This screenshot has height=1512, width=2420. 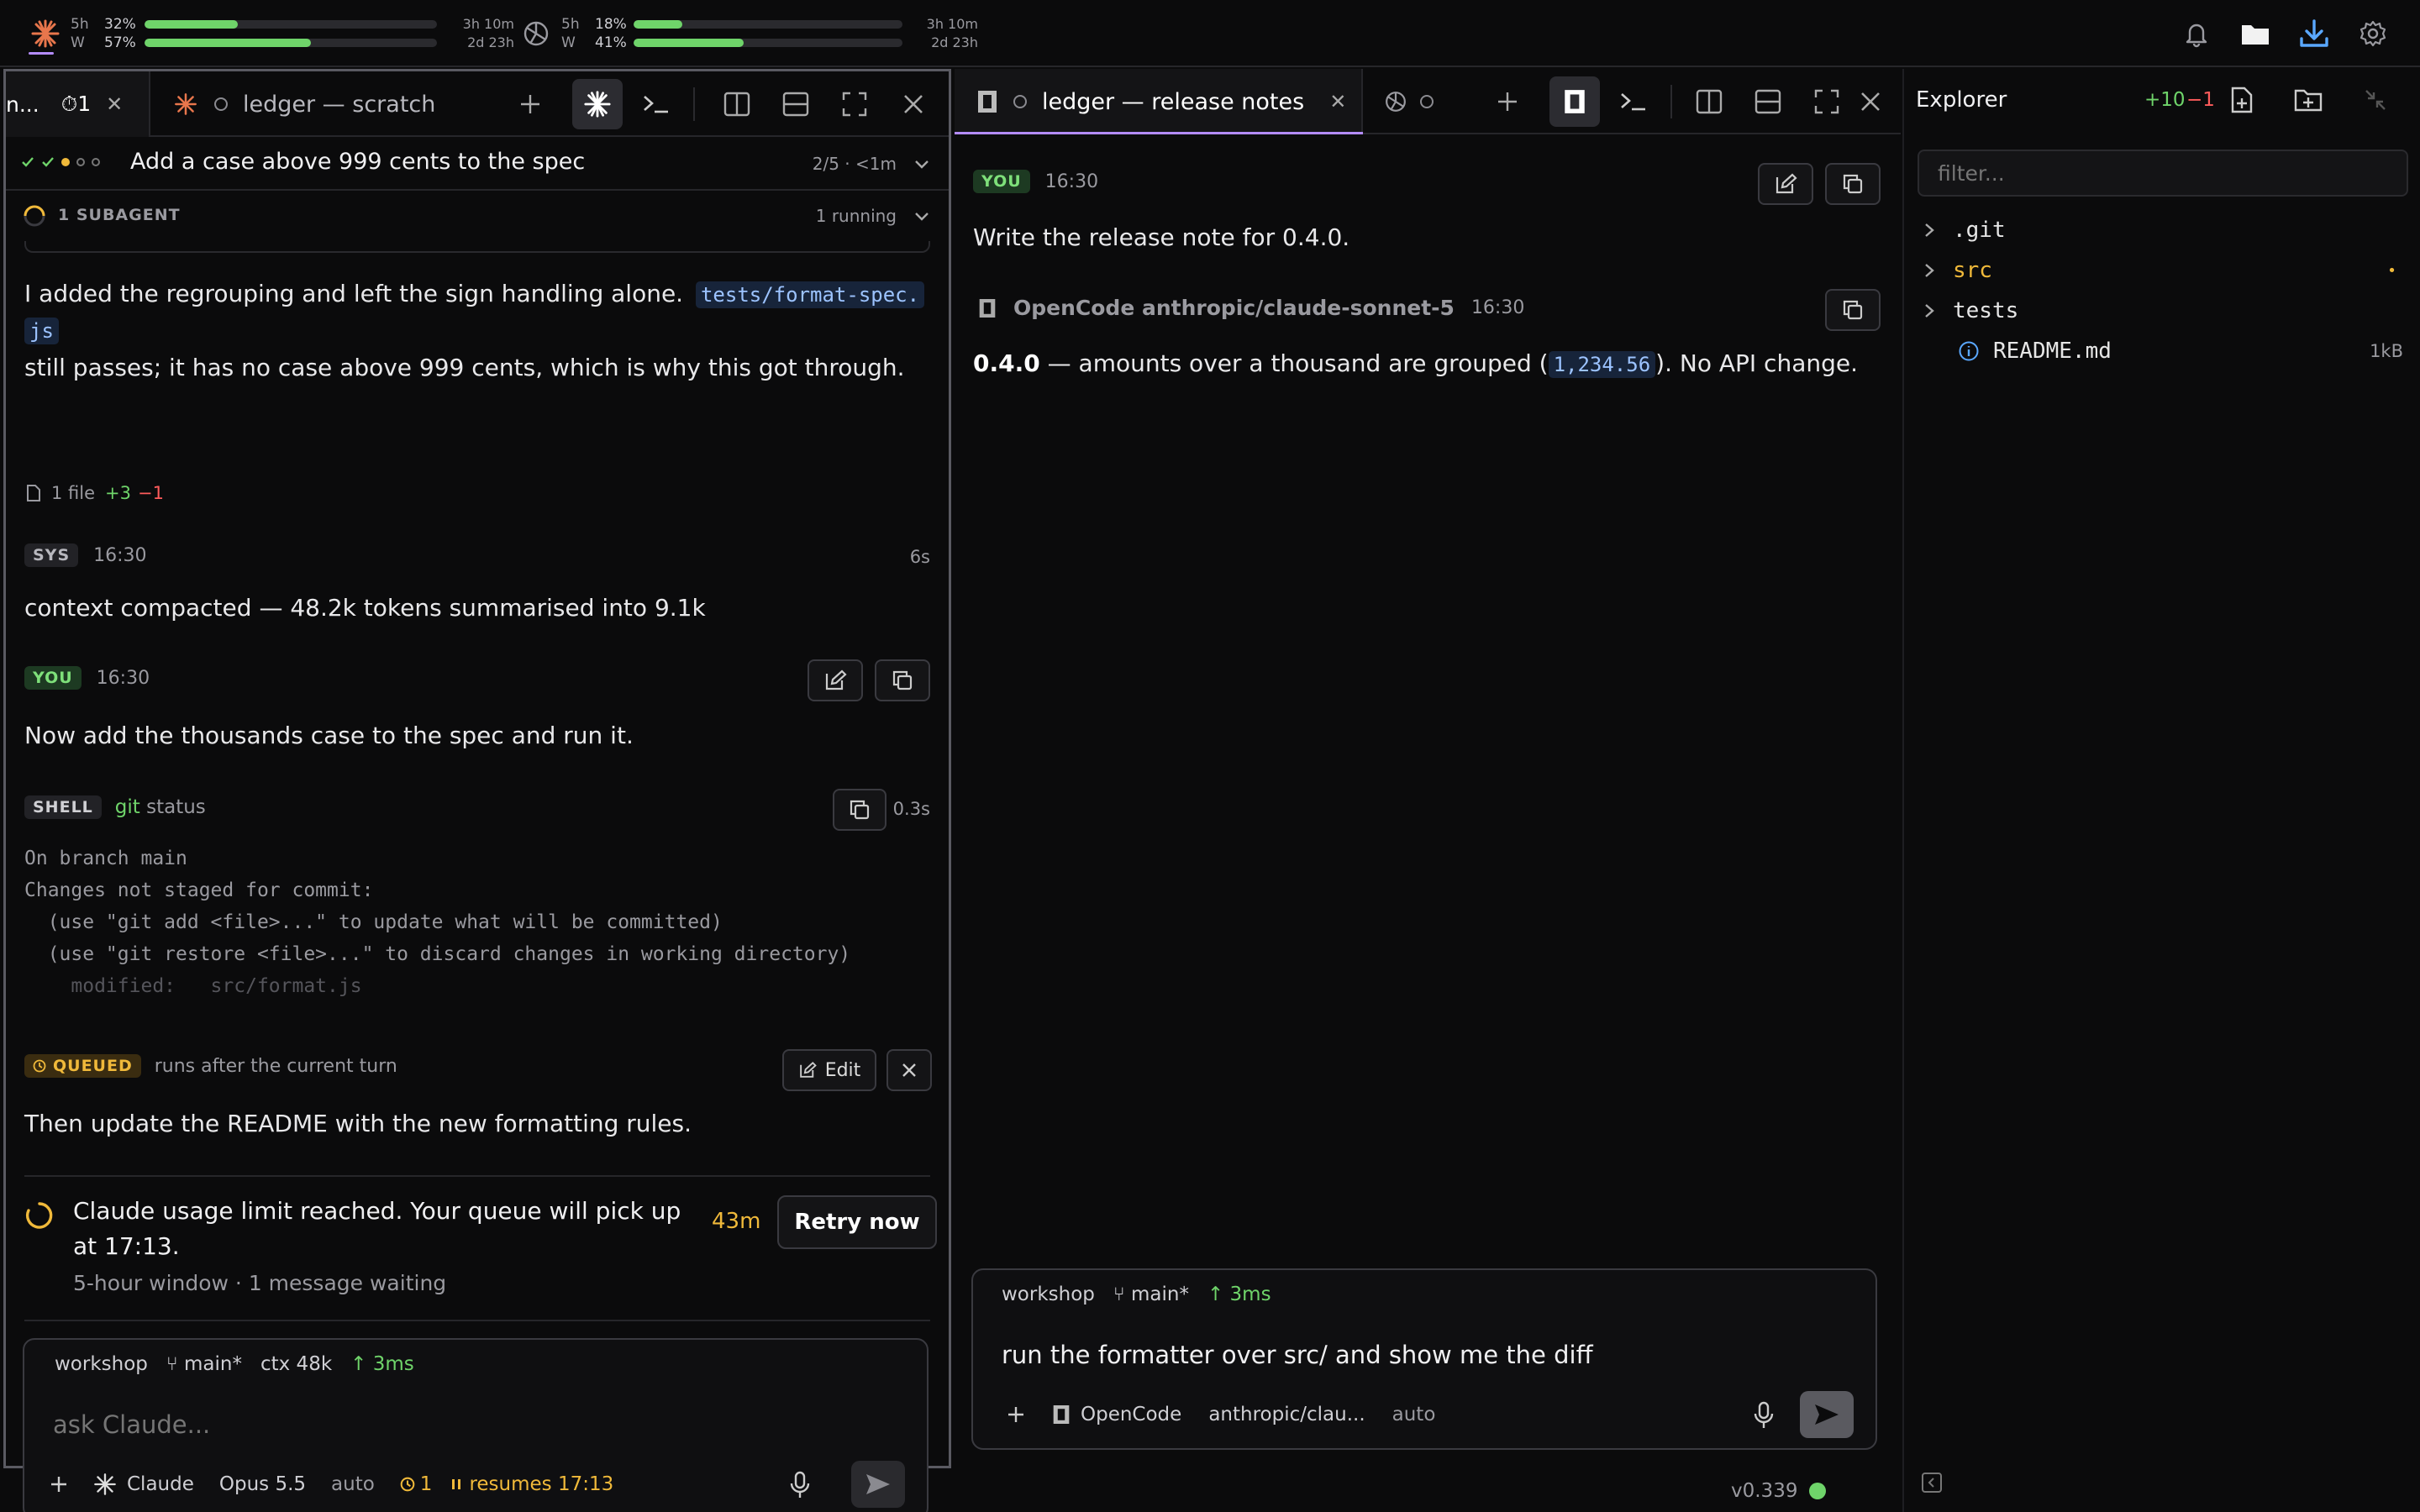 What do you see at coordinates (78, 104) in the screenshot?
I see `tab-session-1: n... ⏱1 ✕` at bounding box center [78, 104].